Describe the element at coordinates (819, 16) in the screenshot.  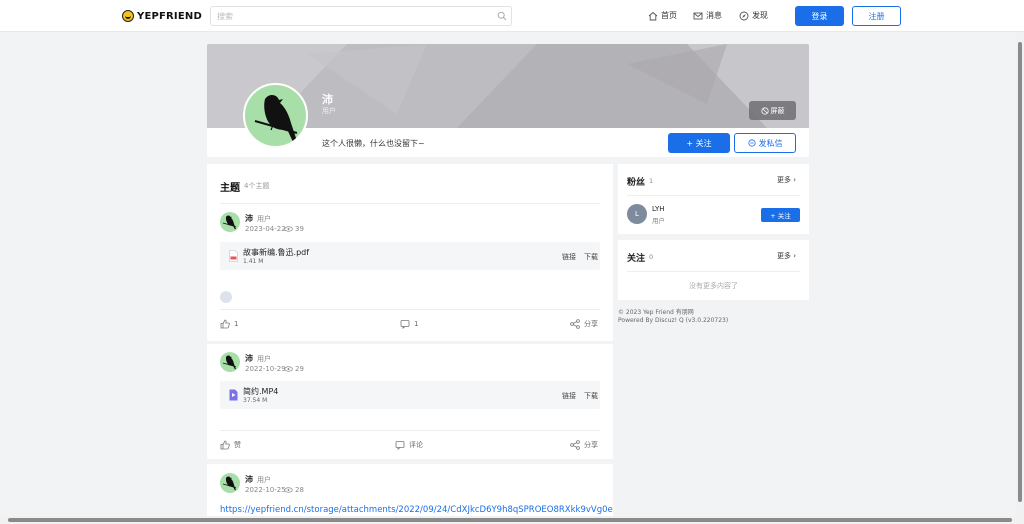
I see `login-button: 登录` at that location.